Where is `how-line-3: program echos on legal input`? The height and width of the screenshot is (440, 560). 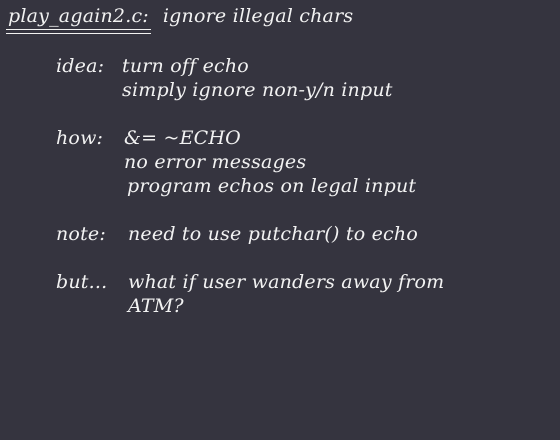
how-line-3: program echos on legal input is located at coordinates (272, 186).